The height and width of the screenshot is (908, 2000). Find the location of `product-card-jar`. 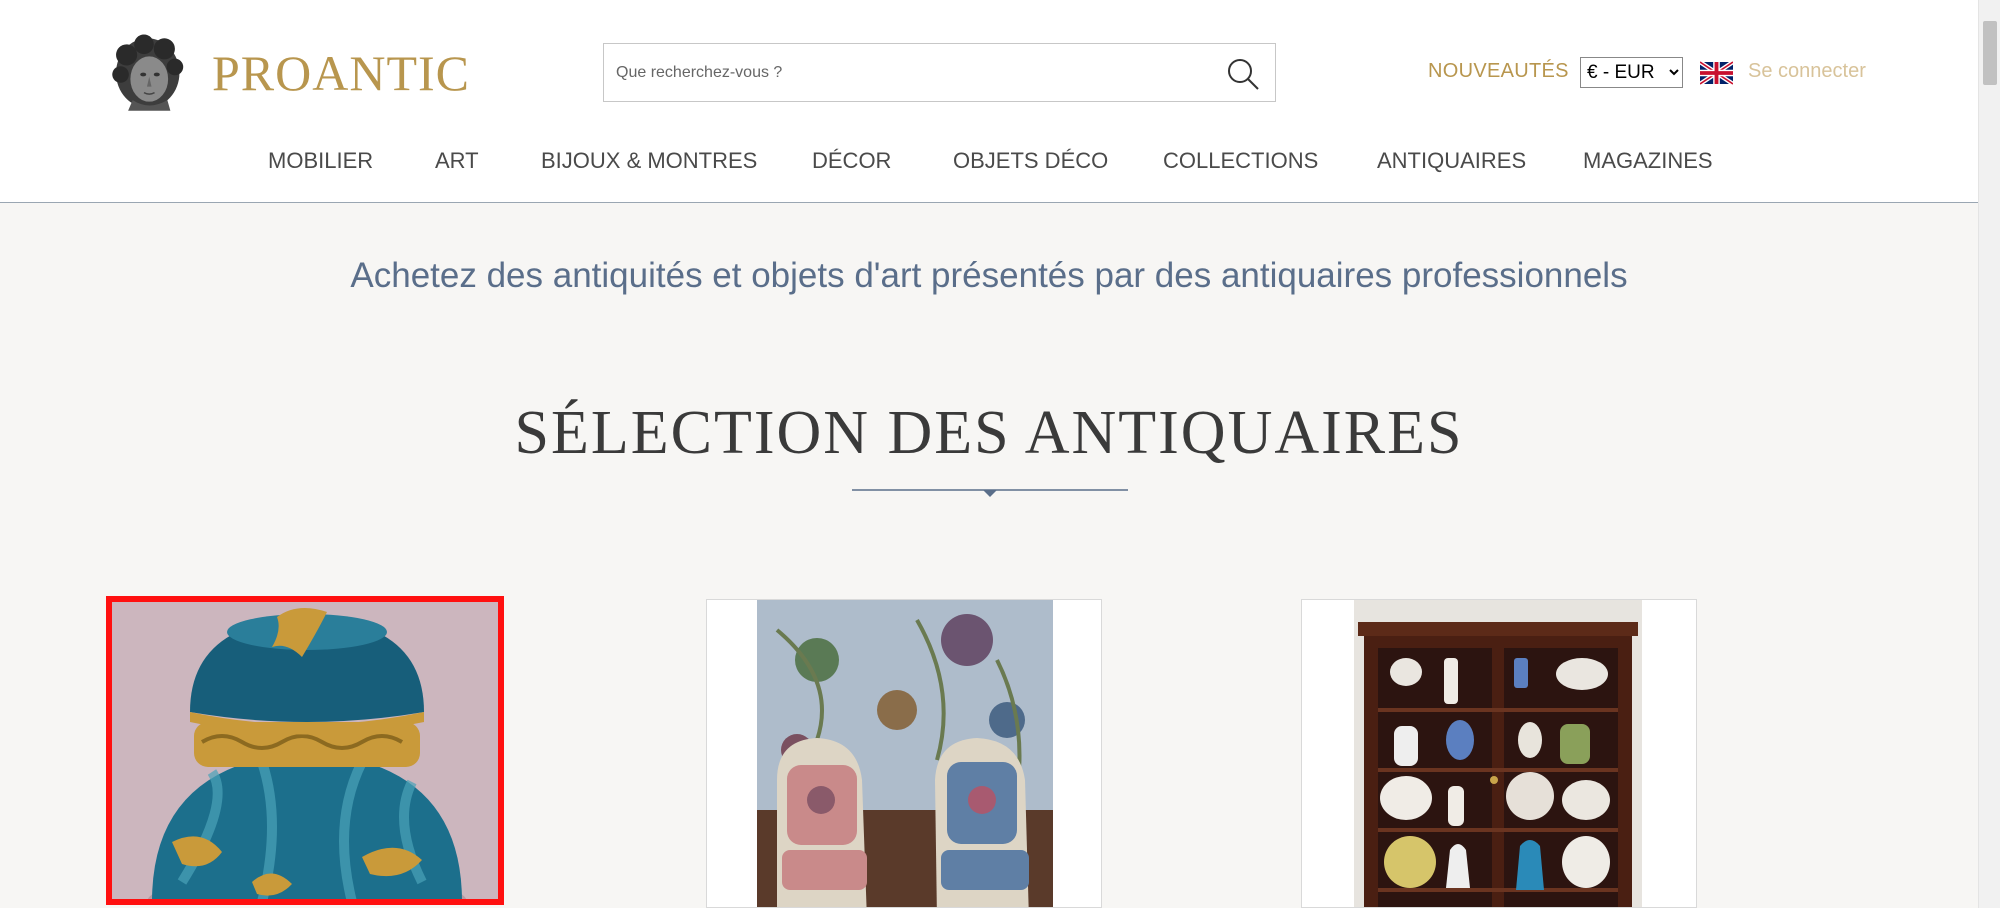

product-card-jar is located at coordinates (305, 750).